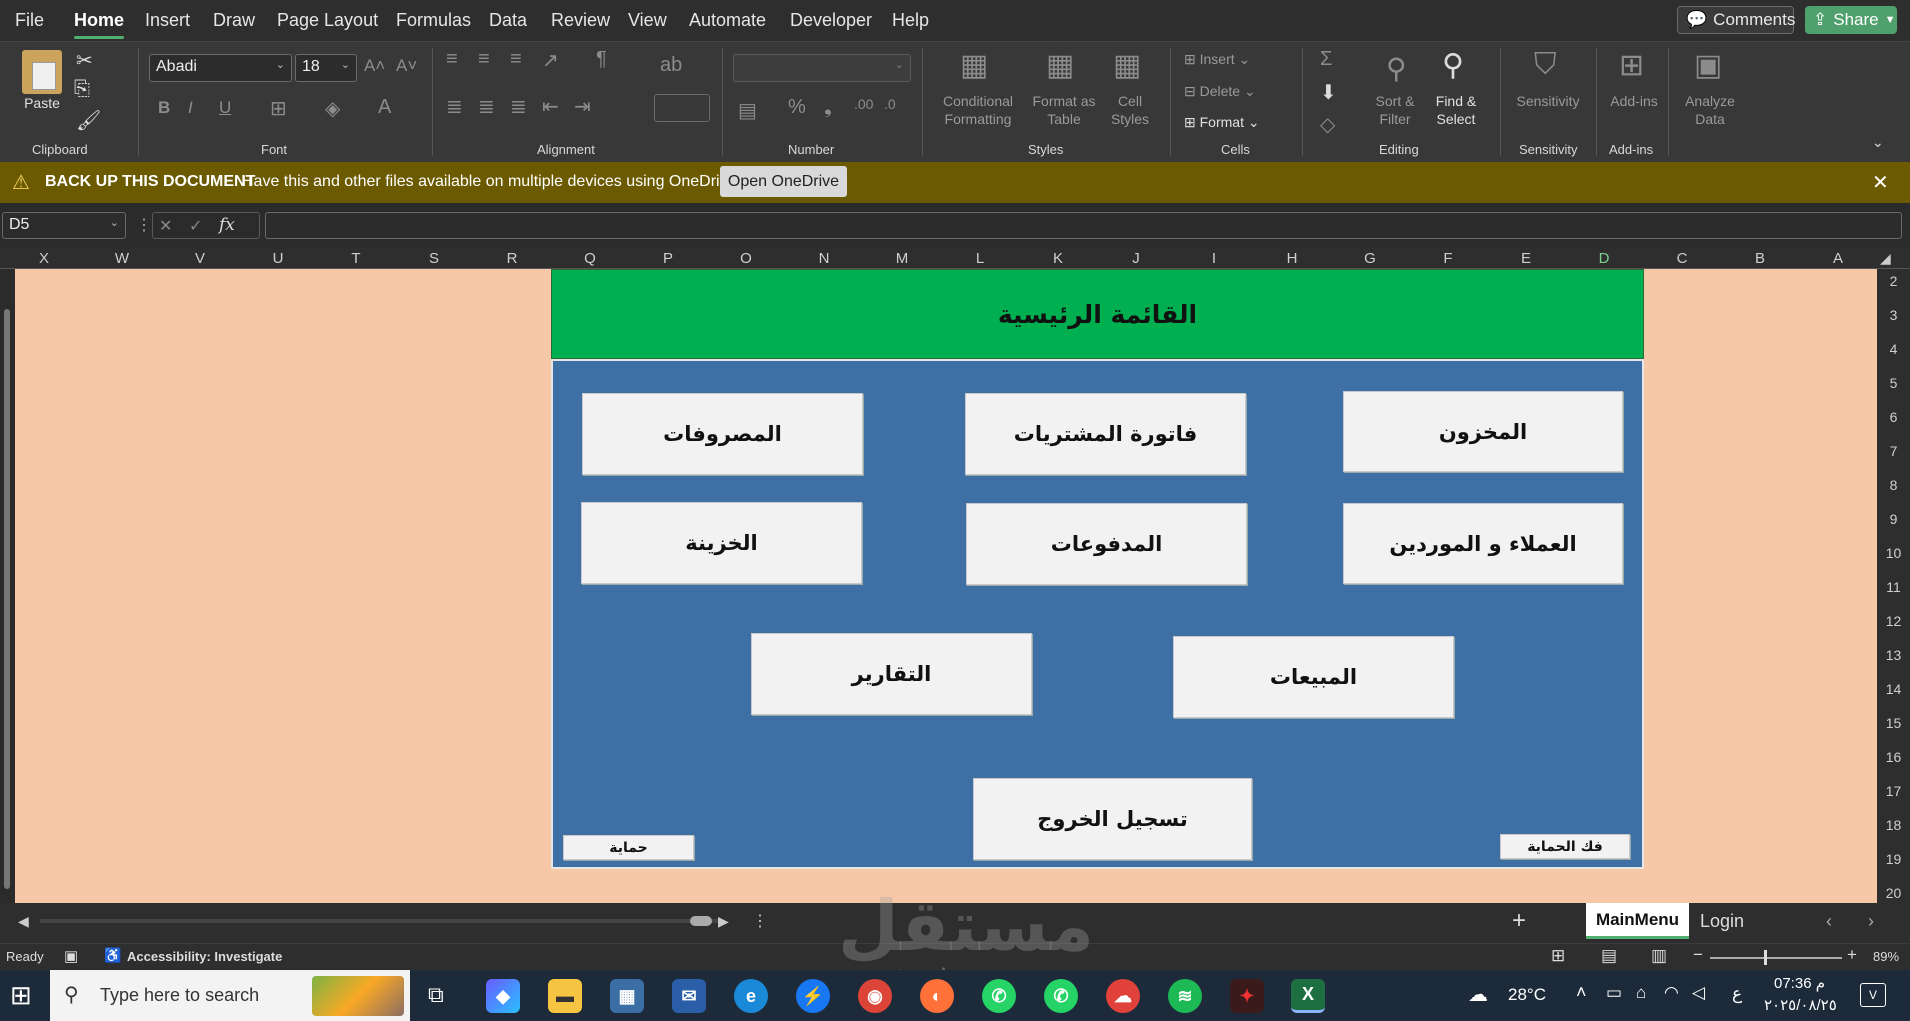 The height and width of the screenshot is (1021, 1910). Describe the element at coordinates (234, 20) in the screenshot. I see `tab-draw: Draw` at that location.